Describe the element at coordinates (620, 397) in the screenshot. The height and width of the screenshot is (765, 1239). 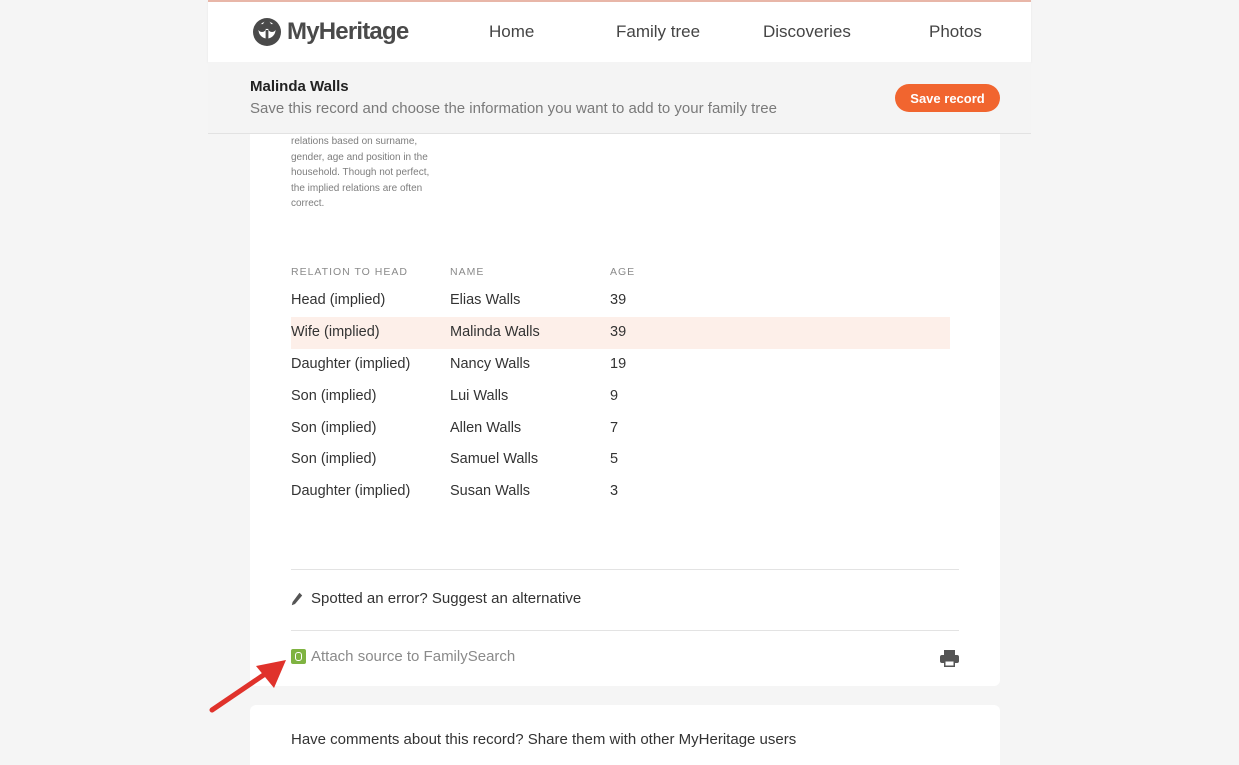
I see `table-row: Son (implied) Lui Walls 9` at that location.